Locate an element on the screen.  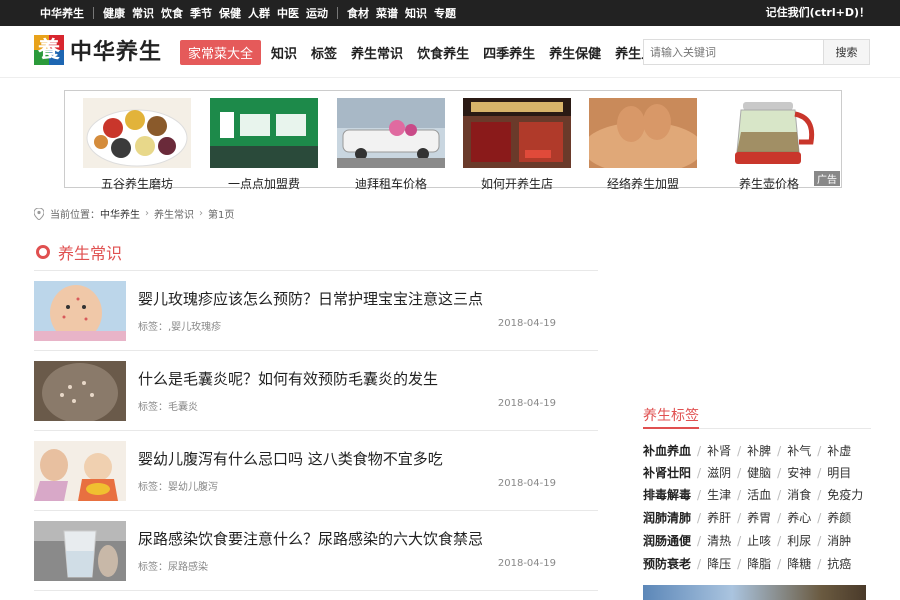
topbar-link-topics: 专题 is located at coordinates (445, 13).